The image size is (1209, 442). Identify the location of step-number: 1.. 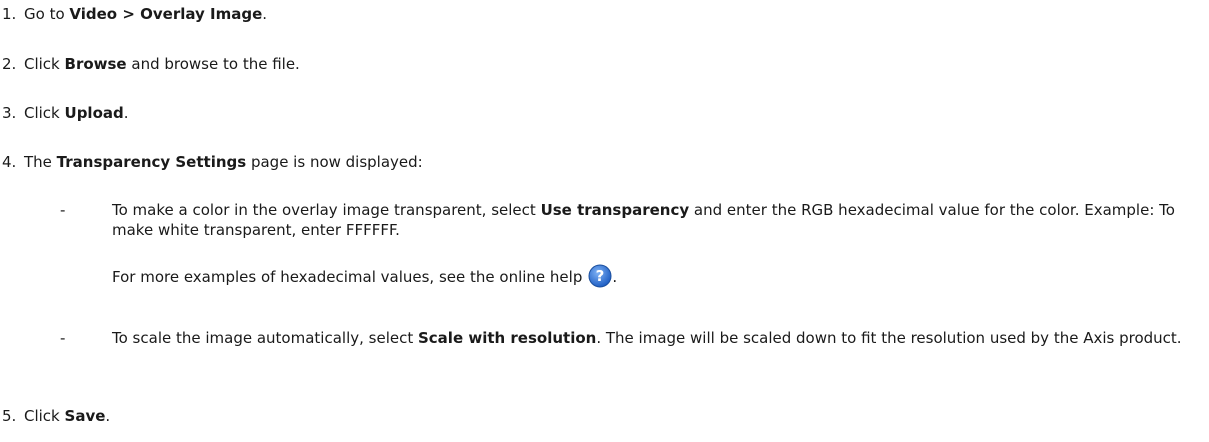
(9, 14).